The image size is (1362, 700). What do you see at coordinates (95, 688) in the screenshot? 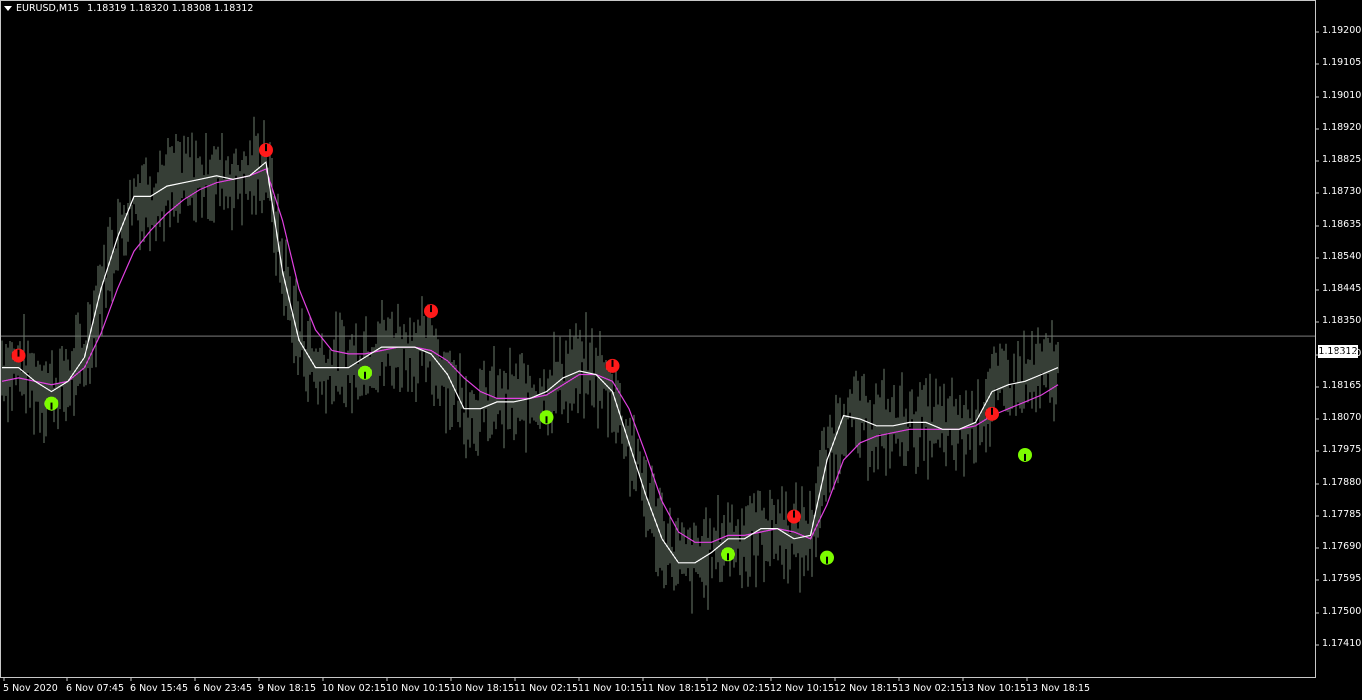
I see `time-tick-label: 6 Nov 07:45` at bounding box center [95, 688].